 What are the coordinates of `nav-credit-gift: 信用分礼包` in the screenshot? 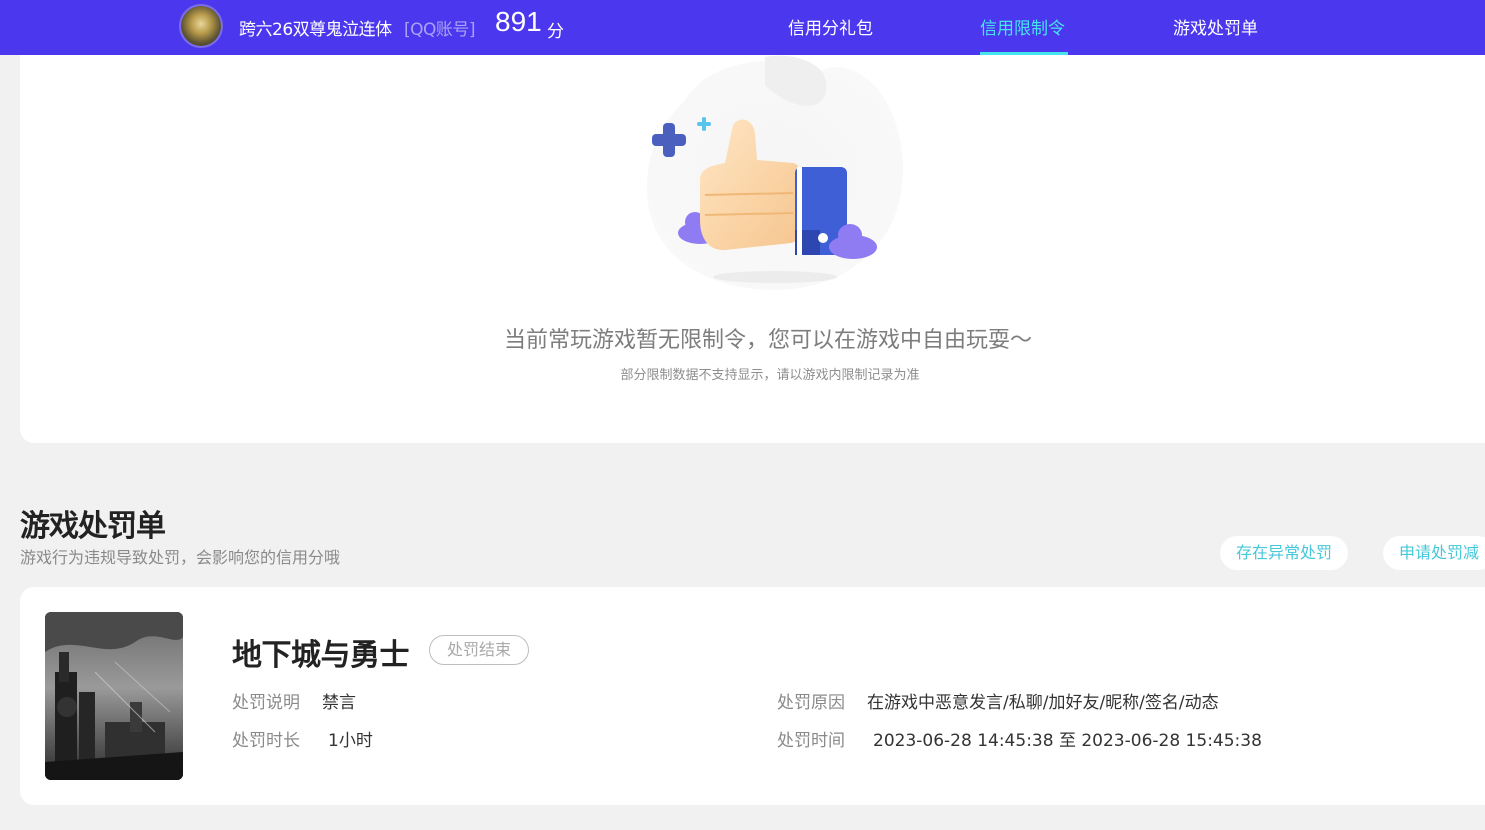 It's located at (830, 26).